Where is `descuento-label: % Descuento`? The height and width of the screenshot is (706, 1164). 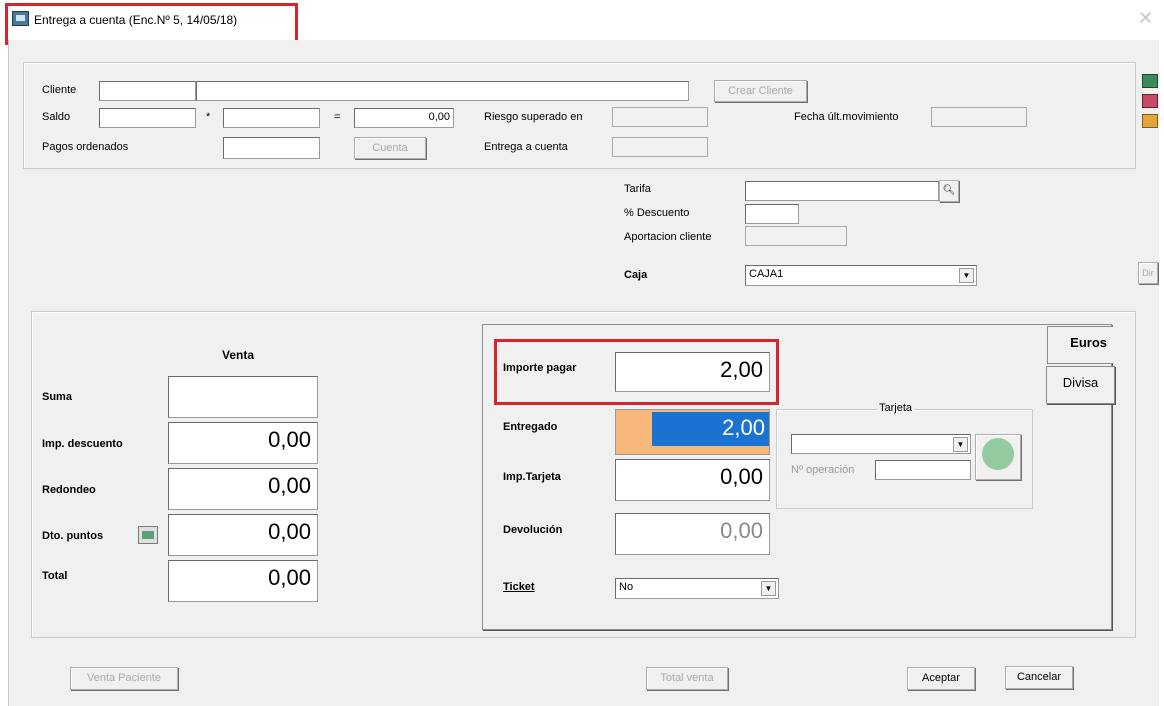 descuento-label: % Descuento is located at coordinates (657, 213).